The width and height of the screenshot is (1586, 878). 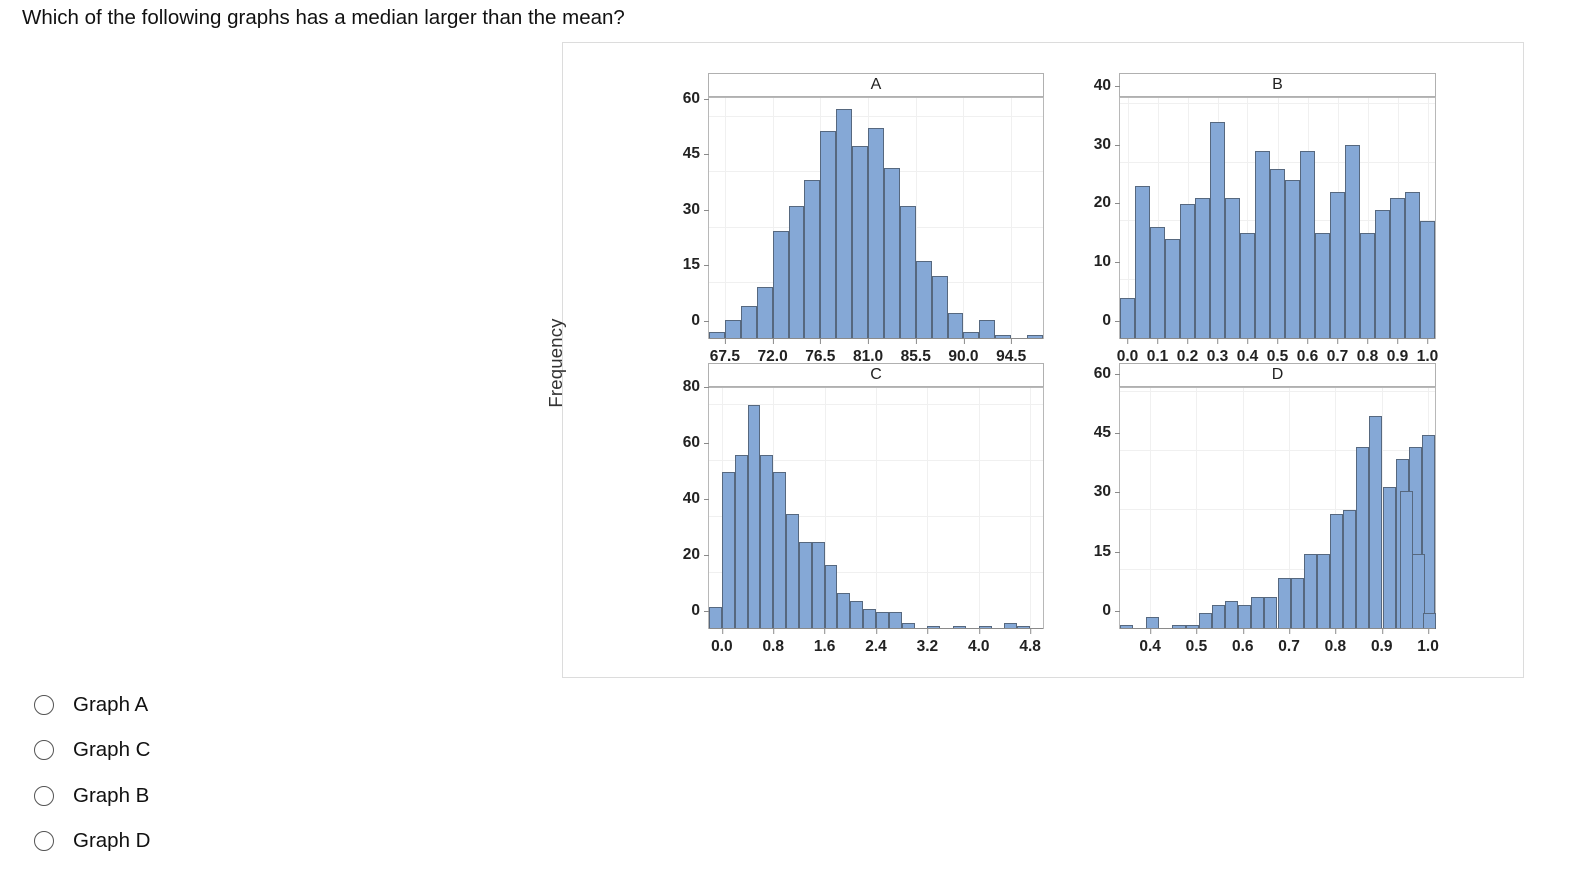 I want to click on x-tick-label-b: 1.0, so click(x=1427, y=352).